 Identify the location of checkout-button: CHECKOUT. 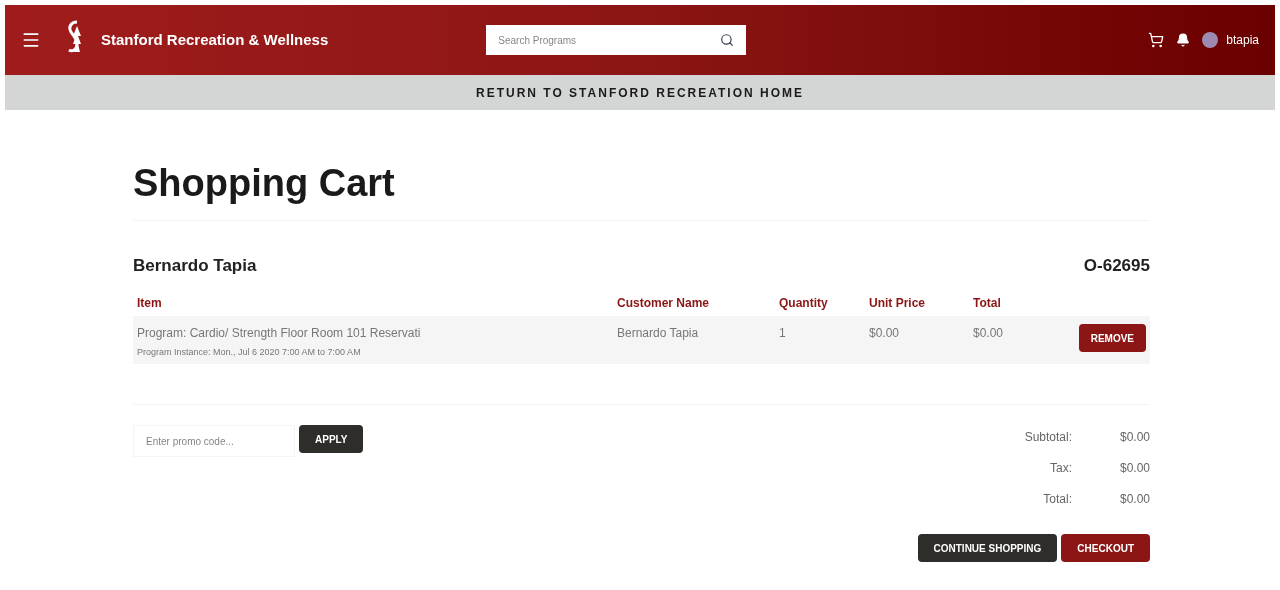
(1105, 548).